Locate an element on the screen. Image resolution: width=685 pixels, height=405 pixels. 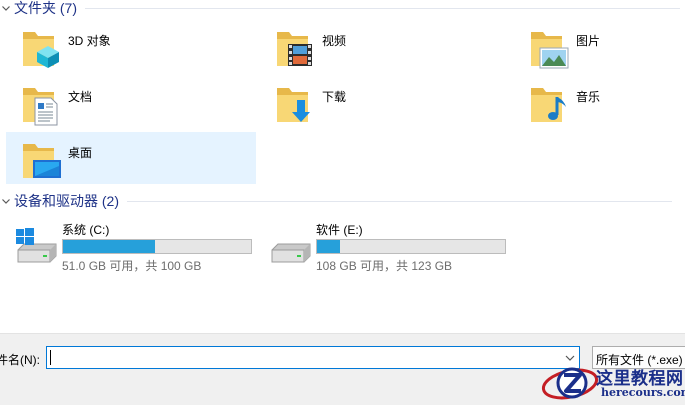
folder-pictures: 图片 is located at coordinates (599, 46).